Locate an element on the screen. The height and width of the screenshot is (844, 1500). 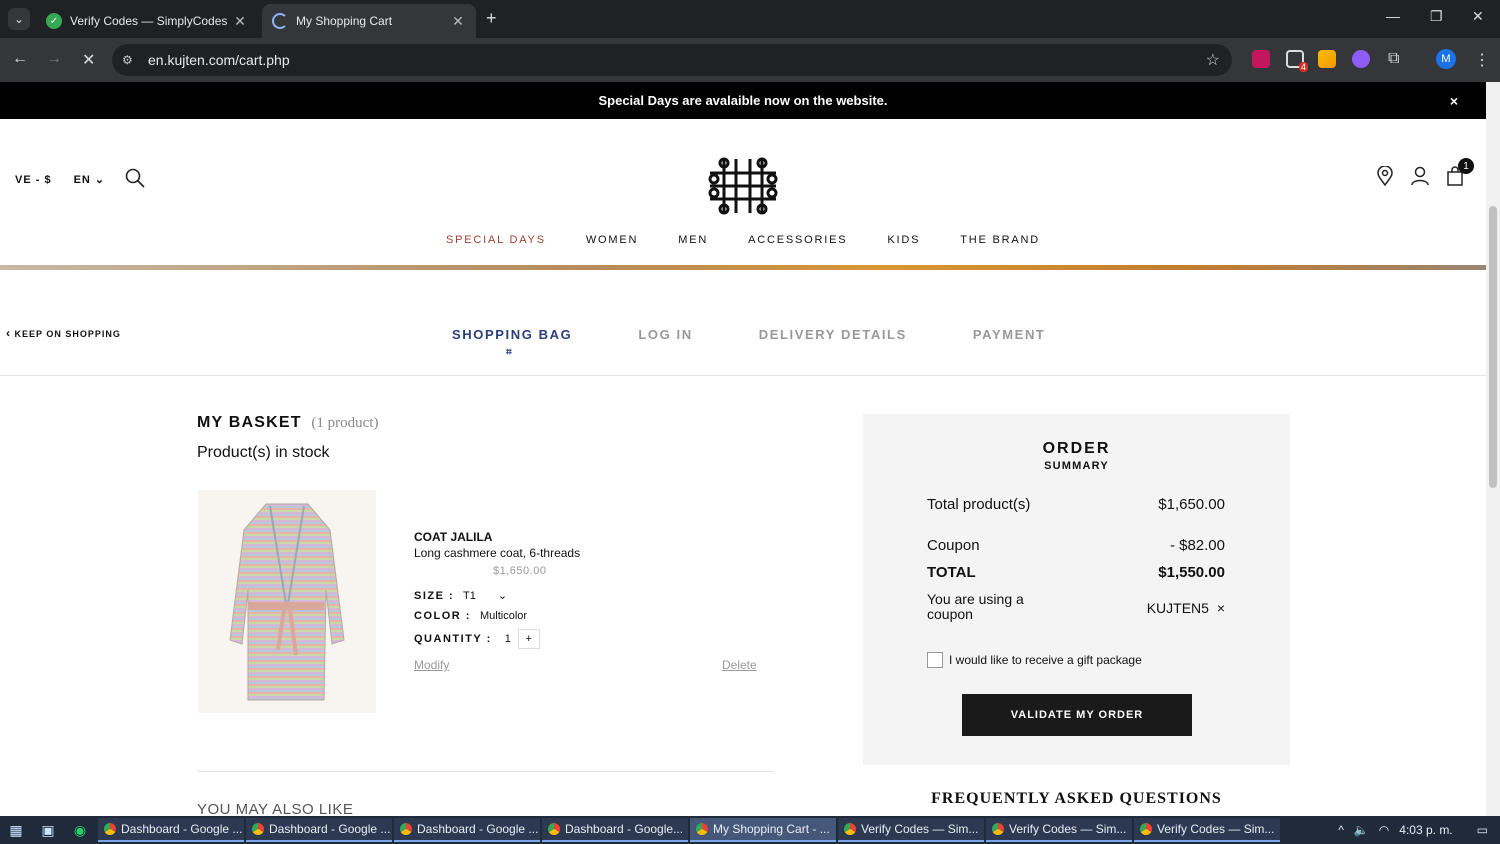
shopping-bag-icon: 1 is located at coordinates (1460, 174).